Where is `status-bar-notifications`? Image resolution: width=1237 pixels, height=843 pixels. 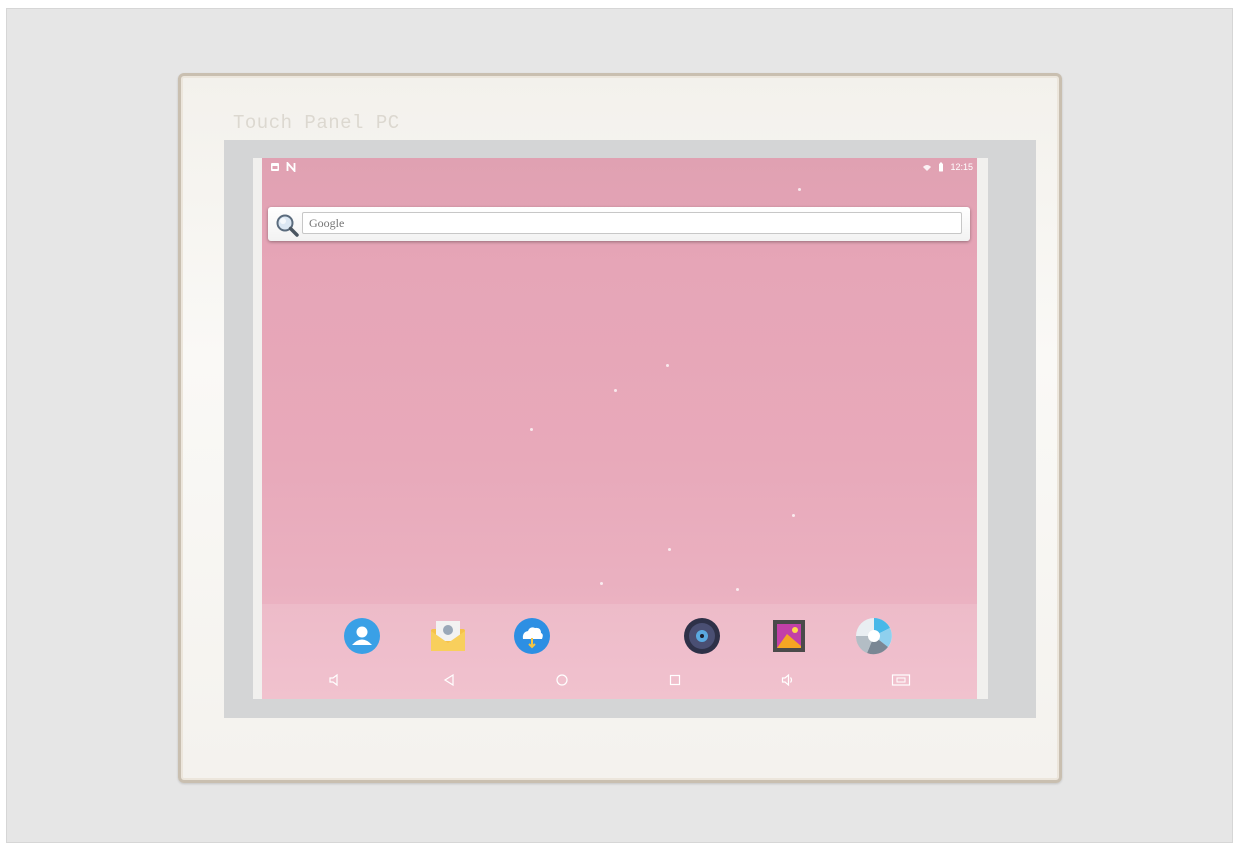 status-bar-notifications is located at coordinates (283, 167).